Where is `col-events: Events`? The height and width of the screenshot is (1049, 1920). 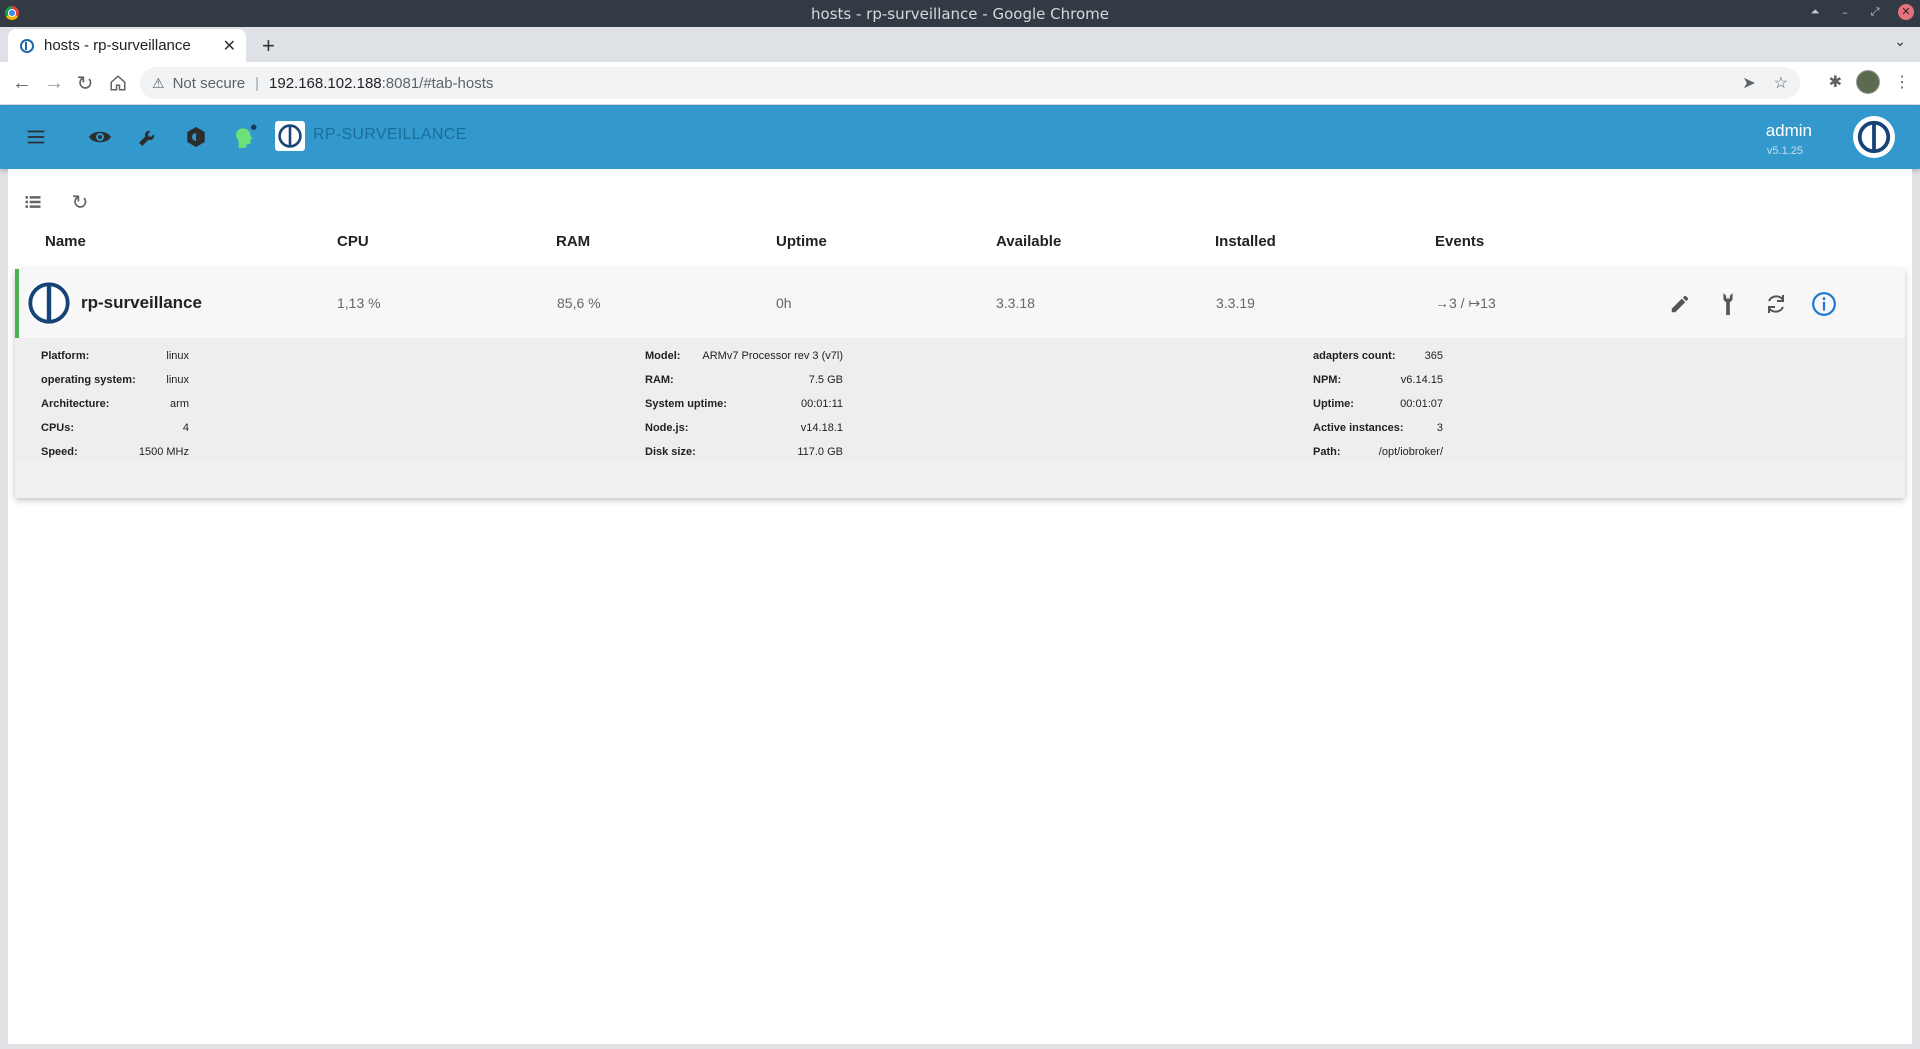
col-events: Events is located at coordinates (1460, 241).